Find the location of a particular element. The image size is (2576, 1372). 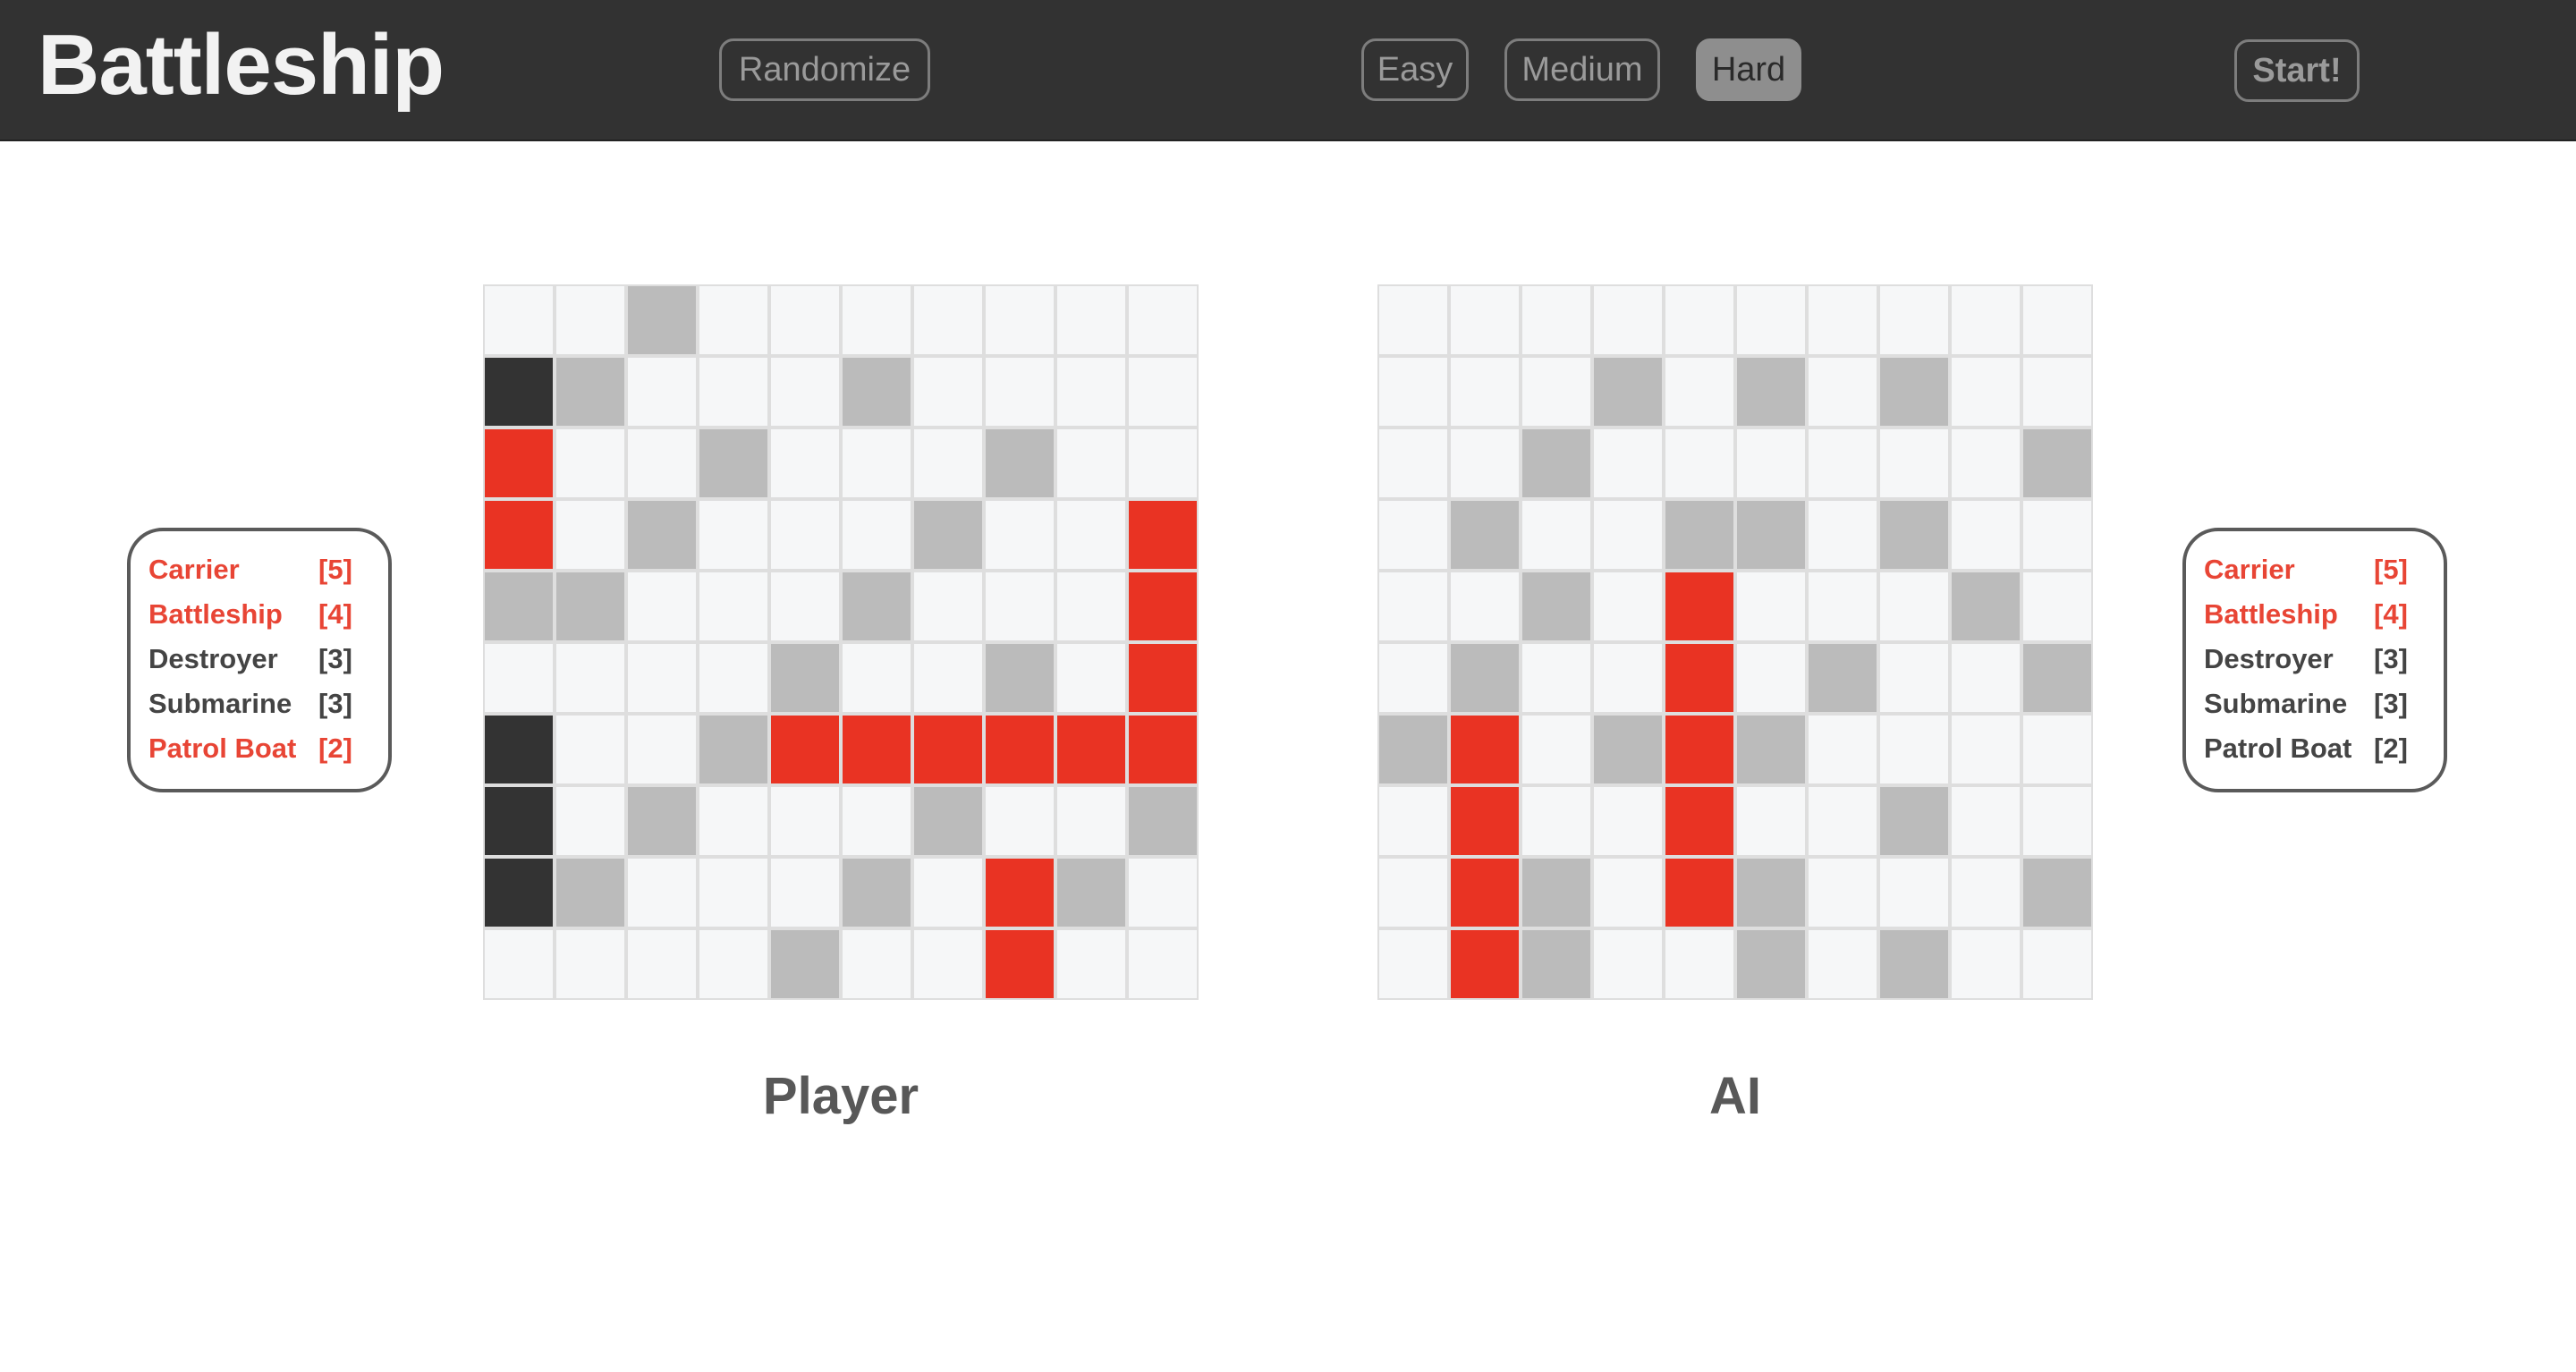

ai-board is located at coordinates (1735, 642).